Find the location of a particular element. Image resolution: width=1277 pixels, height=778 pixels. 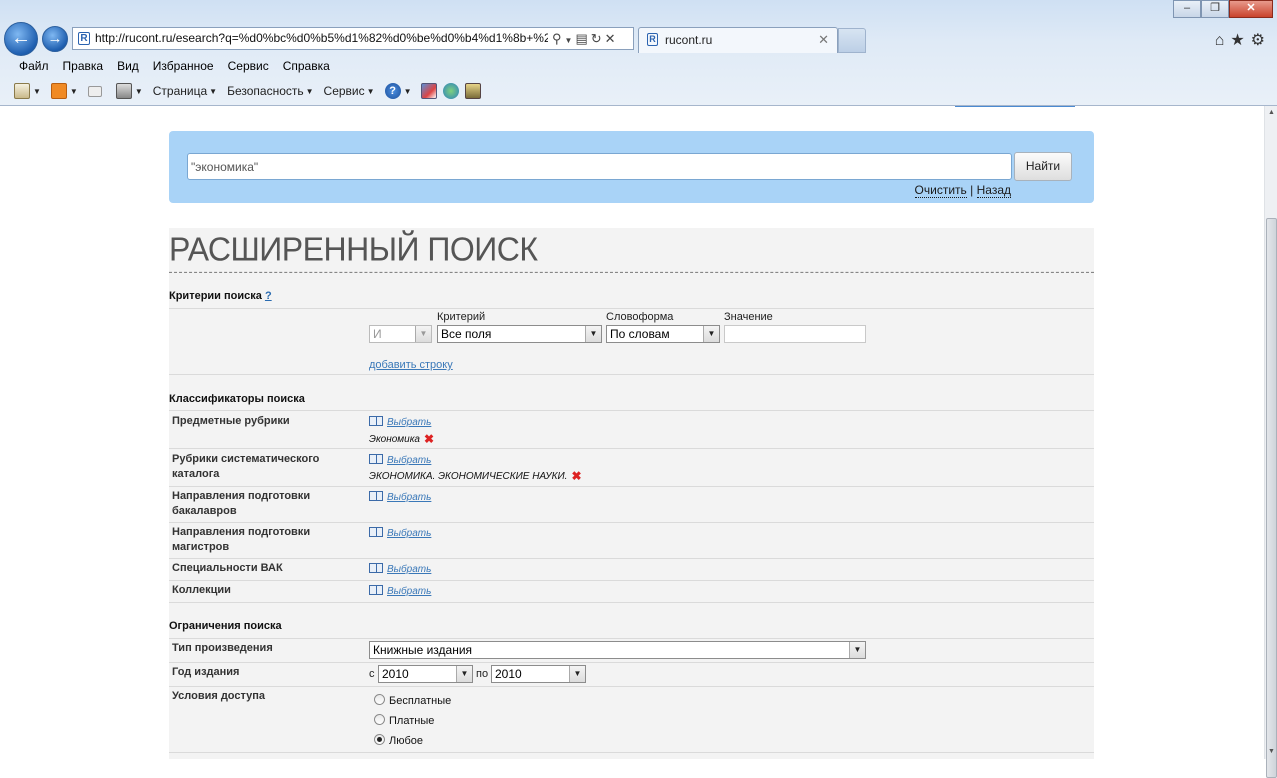

browser-right-icons: ⌂★⚙ is located at coordinates (1243, 40).